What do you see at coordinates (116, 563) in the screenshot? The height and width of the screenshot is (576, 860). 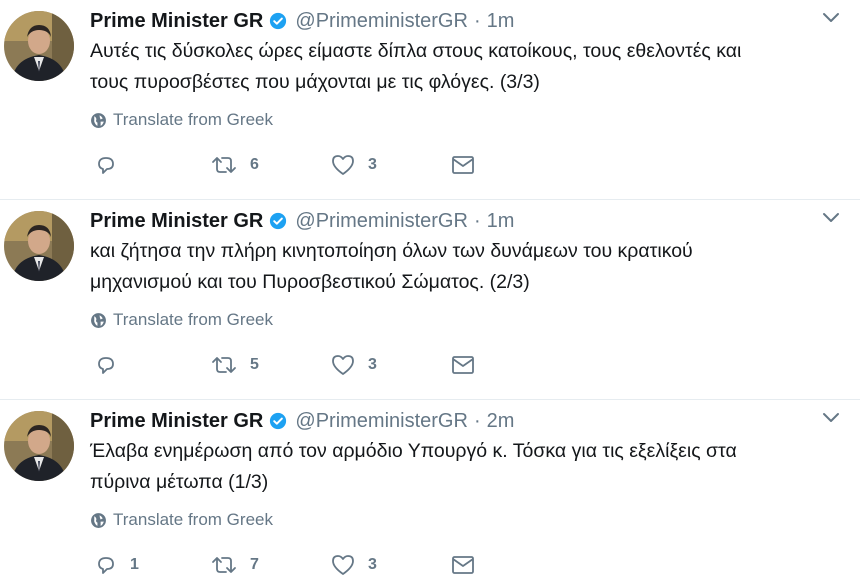 I see `reply-button: 1` at bounding box center [116, 563].